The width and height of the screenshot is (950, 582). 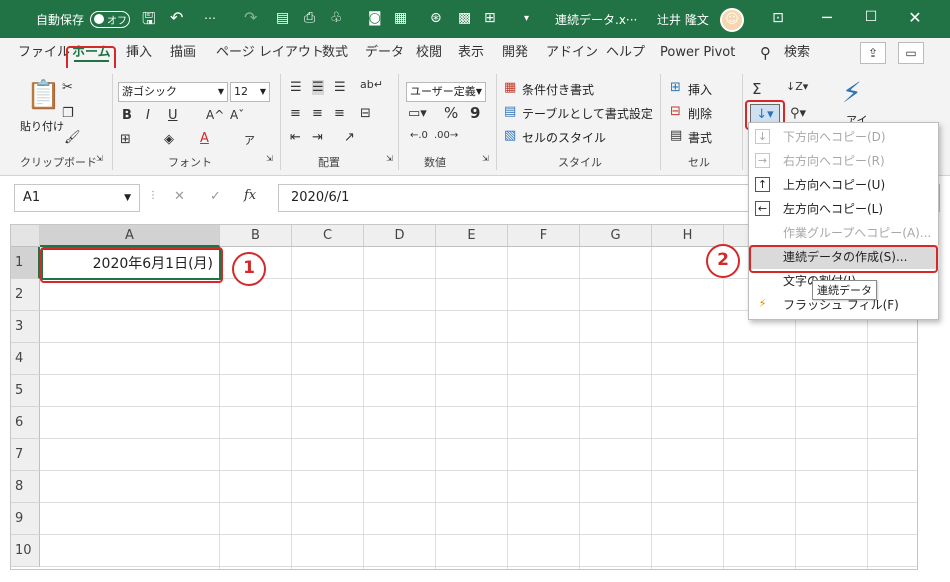 What do you see at coordinates (149, 21) in the screenshot?
I see `save-icon: 🖫` at bounding box center [149, 21].